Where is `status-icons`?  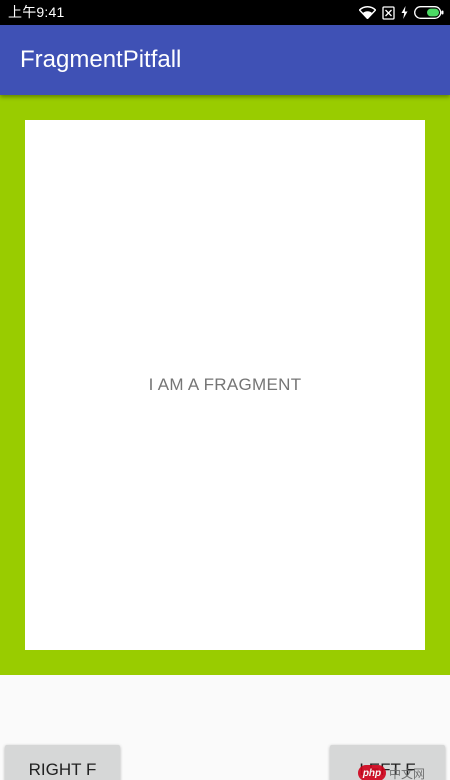
status-icons is located at coordinates (401, 12).